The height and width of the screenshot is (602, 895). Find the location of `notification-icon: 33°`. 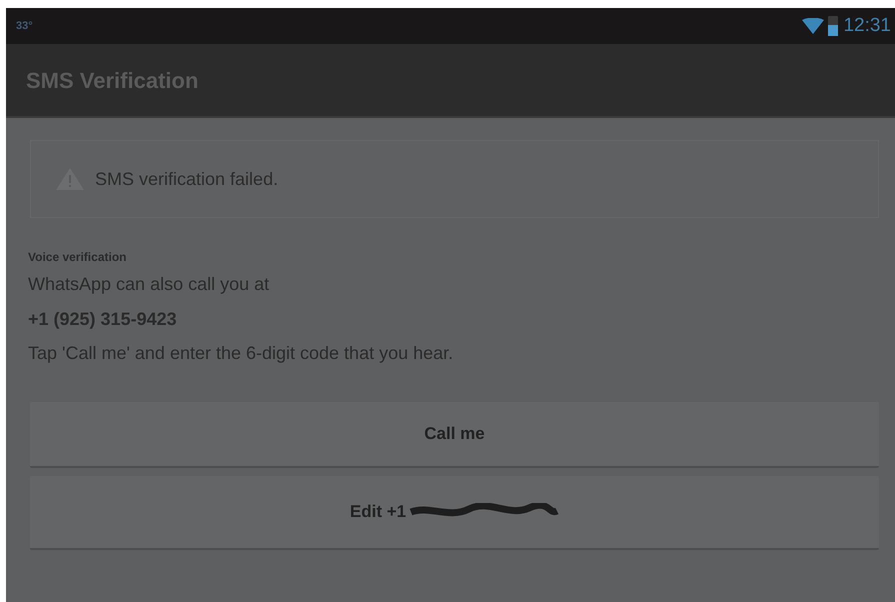

notification-icon: 33° is located at coordinates (24, 26).